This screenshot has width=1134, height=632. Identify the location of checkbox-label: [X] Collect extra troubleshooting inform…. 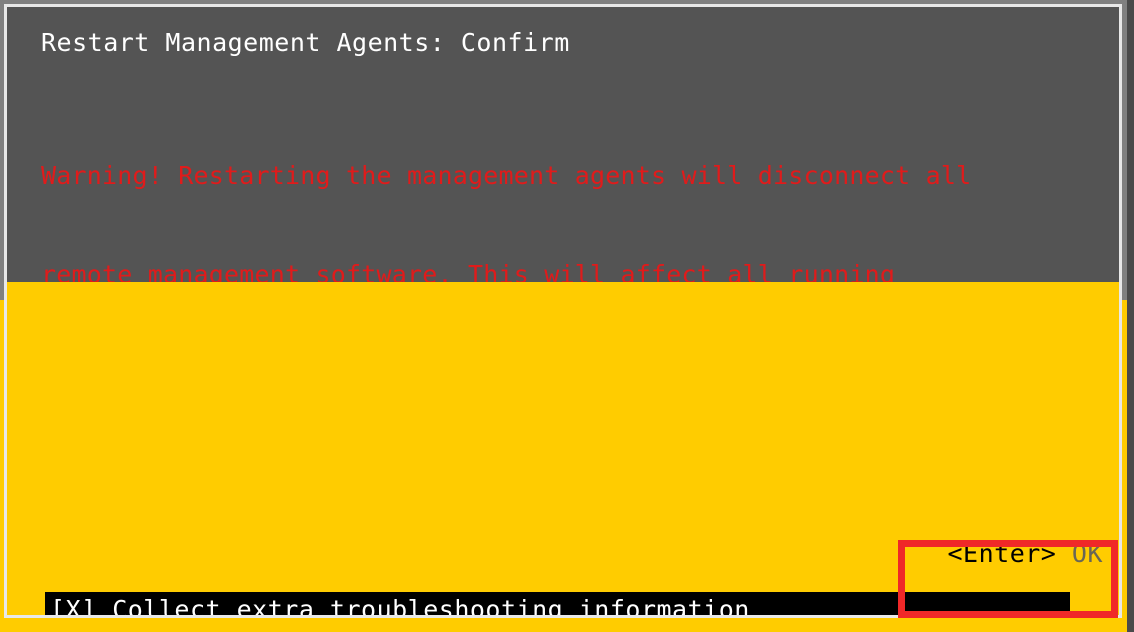
(400, 606).